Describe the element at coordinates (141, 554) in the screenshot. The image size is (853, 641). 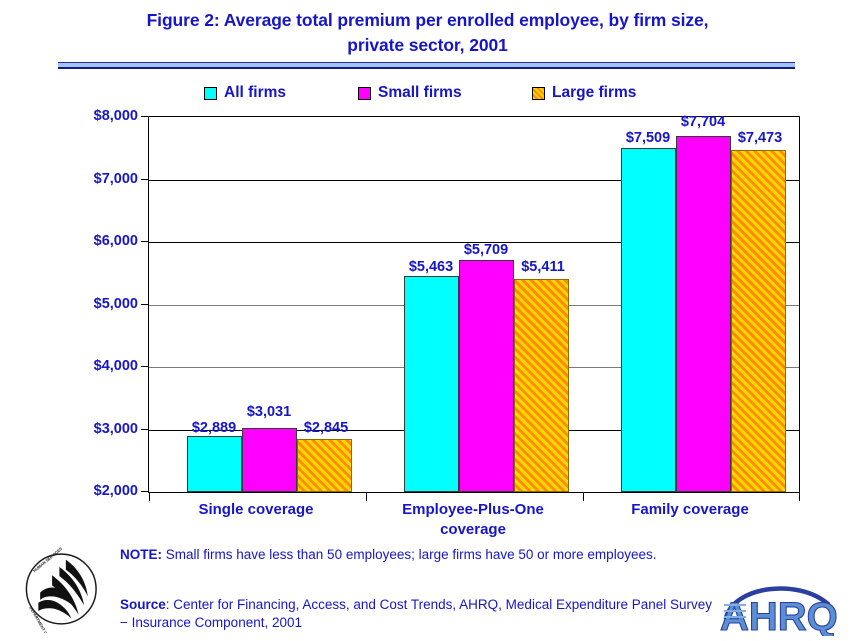
I see `note-label: NOTE:` at that location.